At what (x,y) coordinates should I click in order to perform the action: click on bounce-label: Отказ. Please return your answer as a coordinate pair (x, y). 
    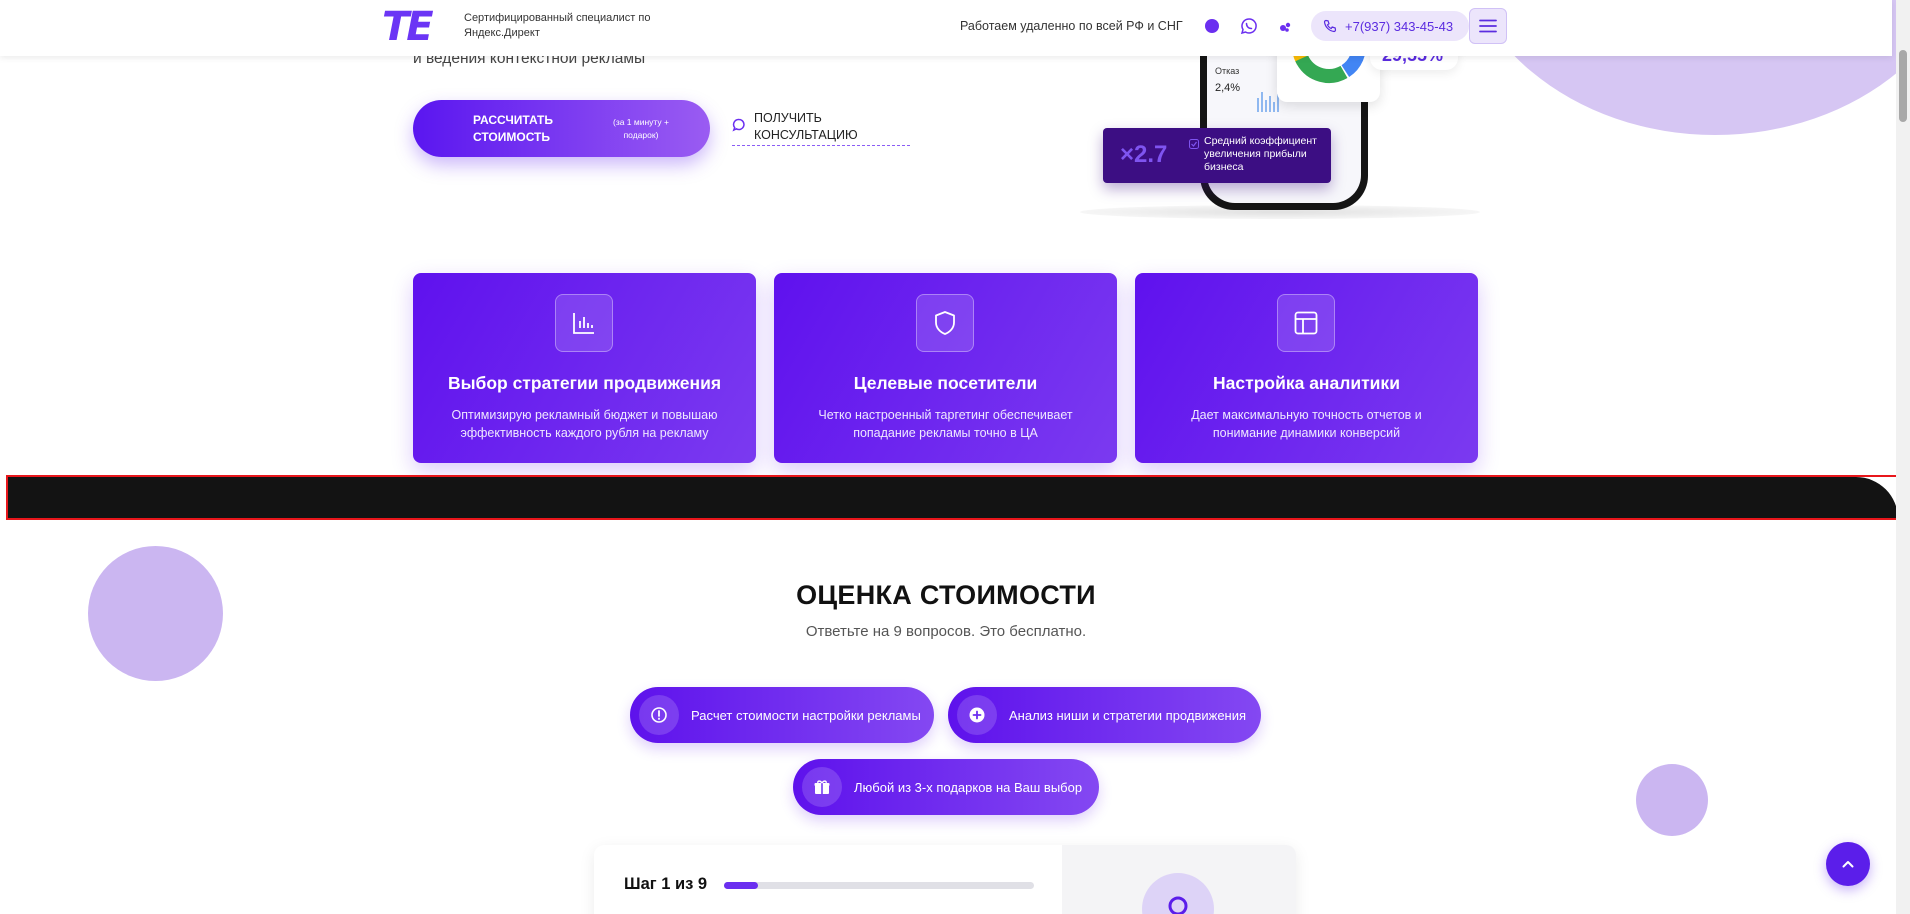
    Looking at the image, I should click on (1227, 71).